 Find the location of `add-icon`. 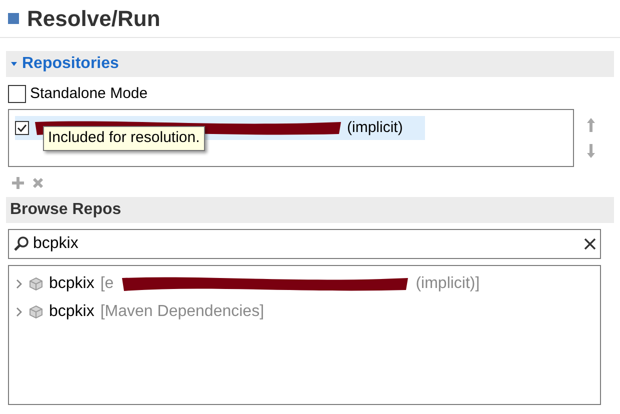

add-icon is located at coordinates (18, 183).